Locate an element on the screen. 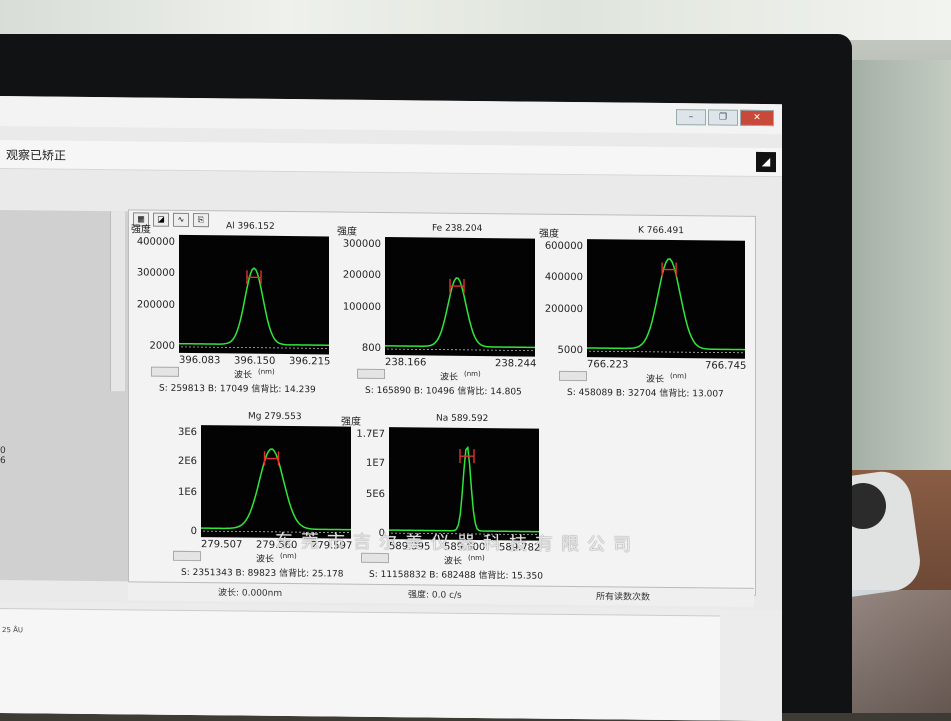  signal-stats: S: 458089 B: 32704 信背比: 13.007 is located at coordinates (645, 393).